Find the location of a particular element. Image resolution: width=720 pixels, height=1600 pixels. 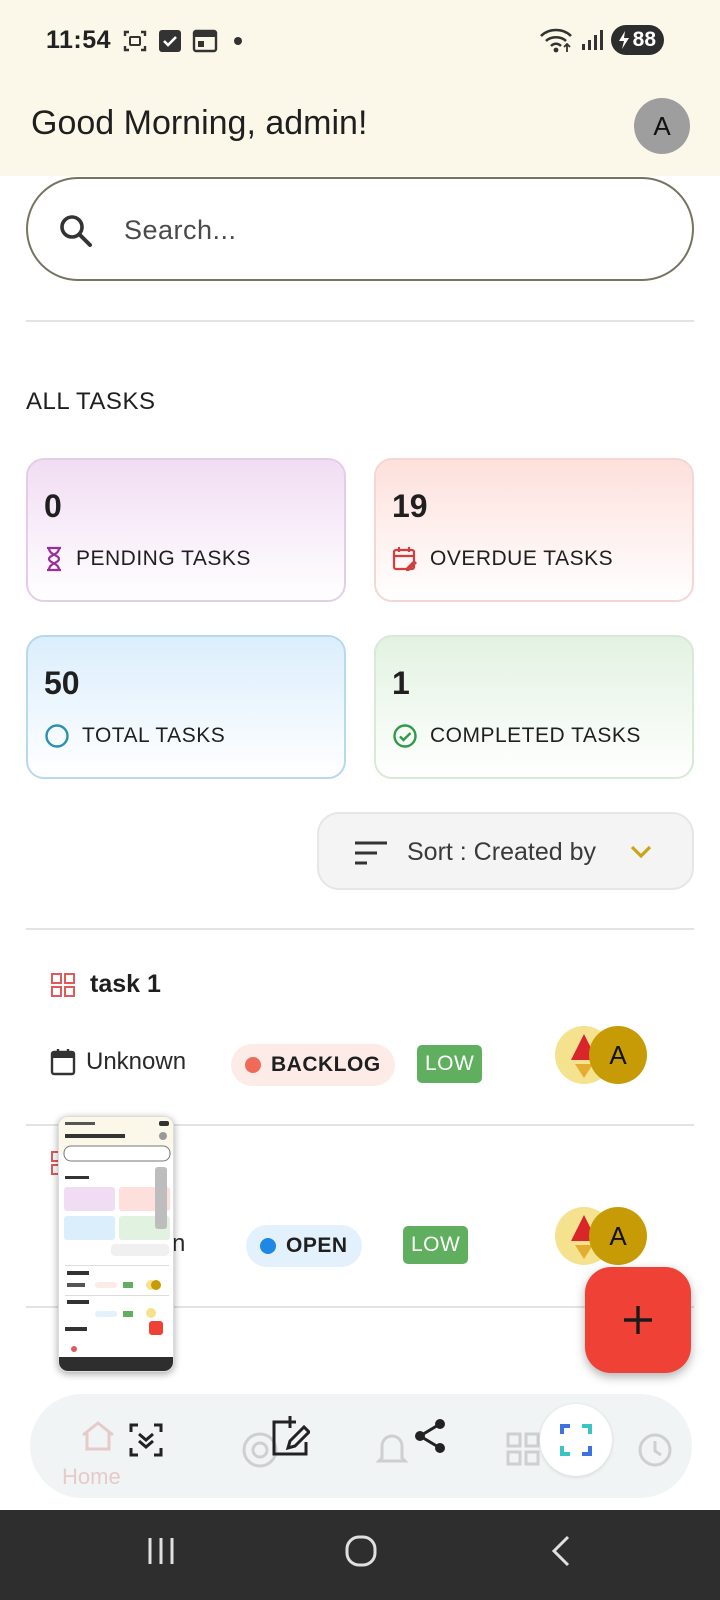

screenshot-icon is located at coordinates (135, 41).